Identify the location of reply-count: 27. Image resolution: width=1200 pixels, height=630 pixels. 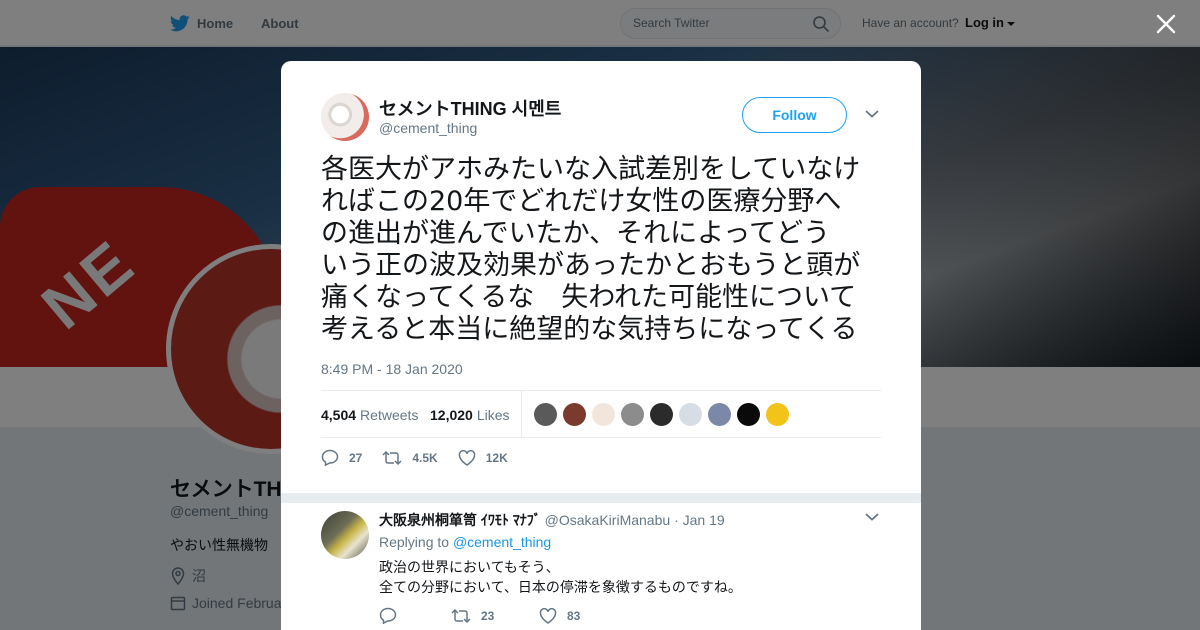
(356, 457).